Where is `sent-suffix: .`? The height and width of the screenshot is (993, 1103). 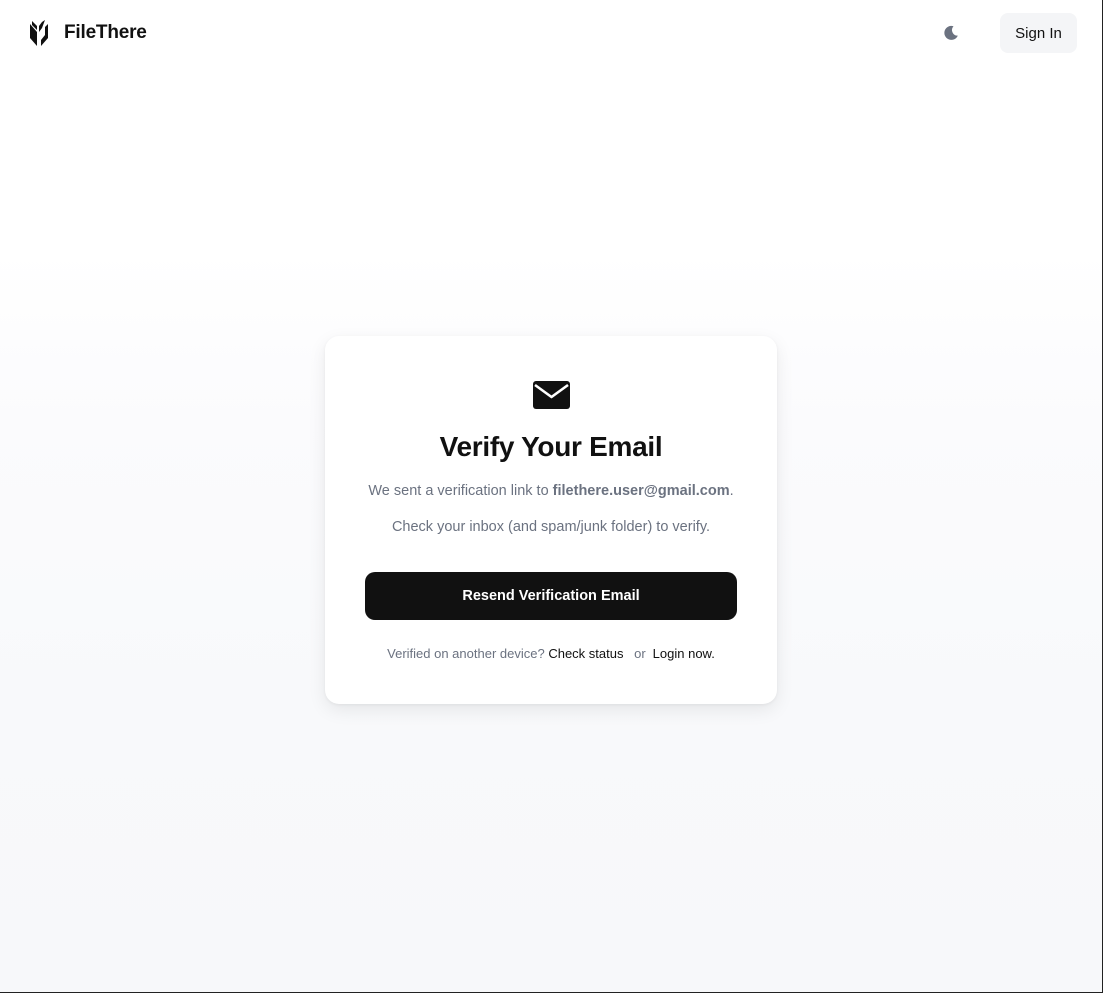
sent-suffix: . is located at coordinates (731, 491).